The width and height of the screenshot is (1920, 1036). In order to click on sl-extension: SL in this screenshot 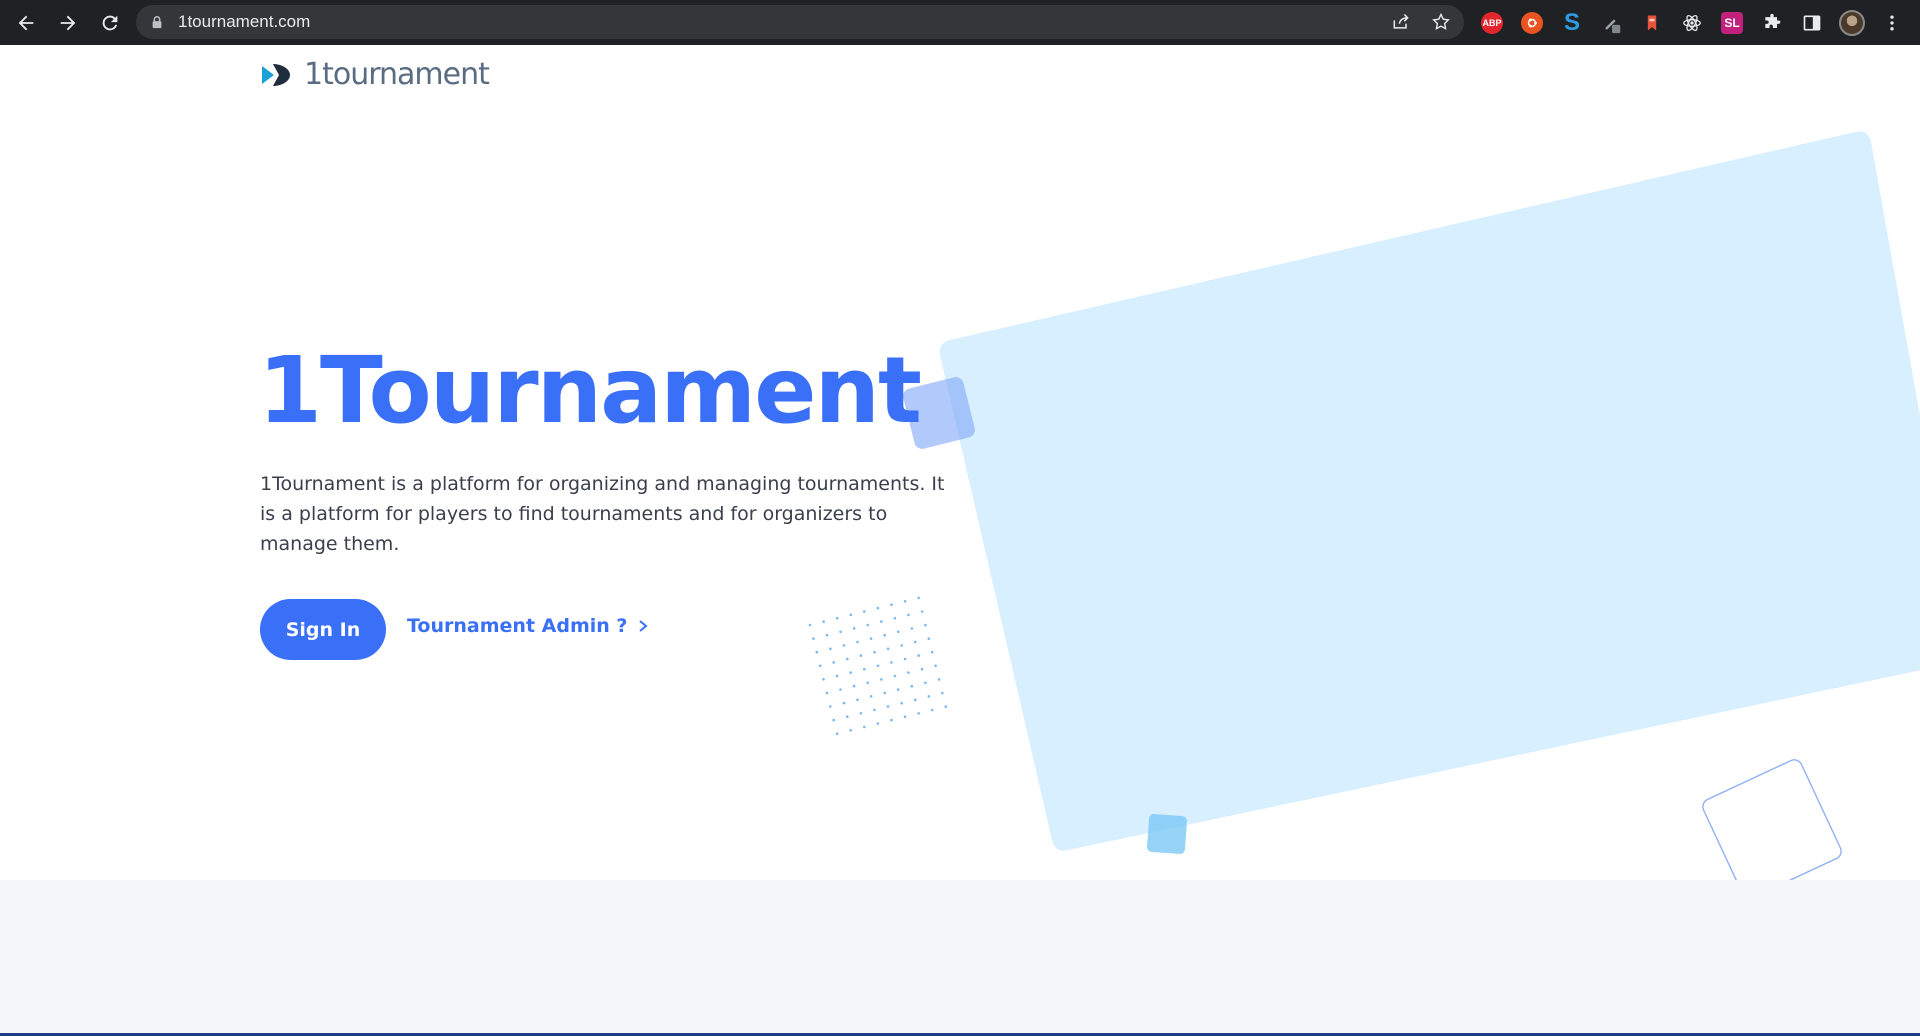, I will do `click(1732, 23)`.